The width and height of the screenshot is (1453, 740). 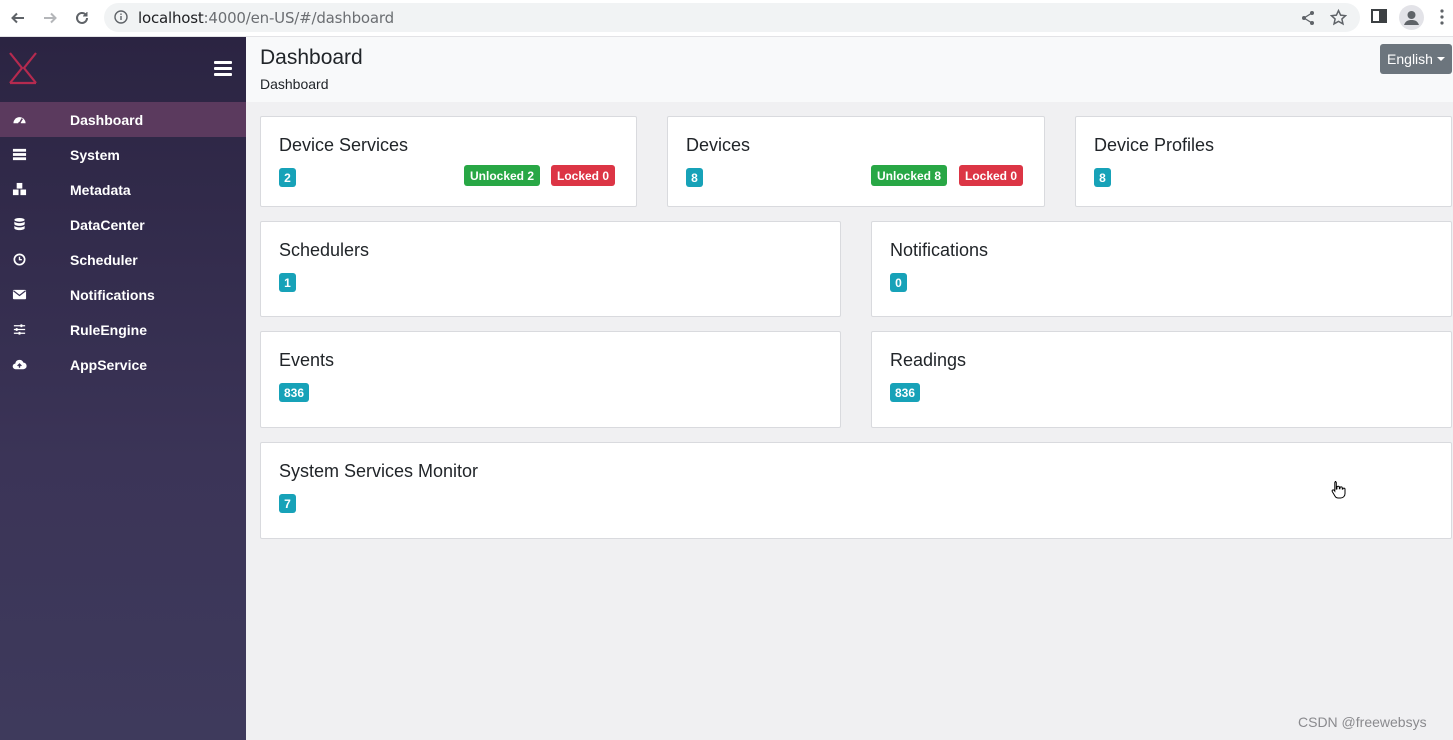 I want to click on card-events: Events 836, so click(x=550, y=379).